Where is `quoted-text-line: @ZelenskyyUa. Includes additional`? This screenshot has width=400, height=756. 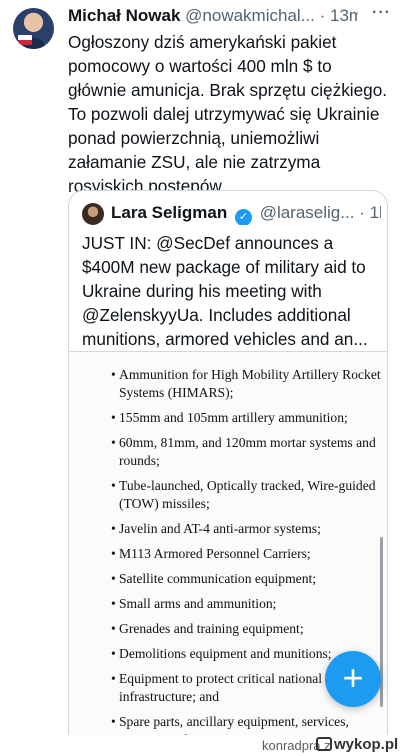 quoted-text-line: @ZelenskyyUa. Includes additional is located at coordinates (216, 315).